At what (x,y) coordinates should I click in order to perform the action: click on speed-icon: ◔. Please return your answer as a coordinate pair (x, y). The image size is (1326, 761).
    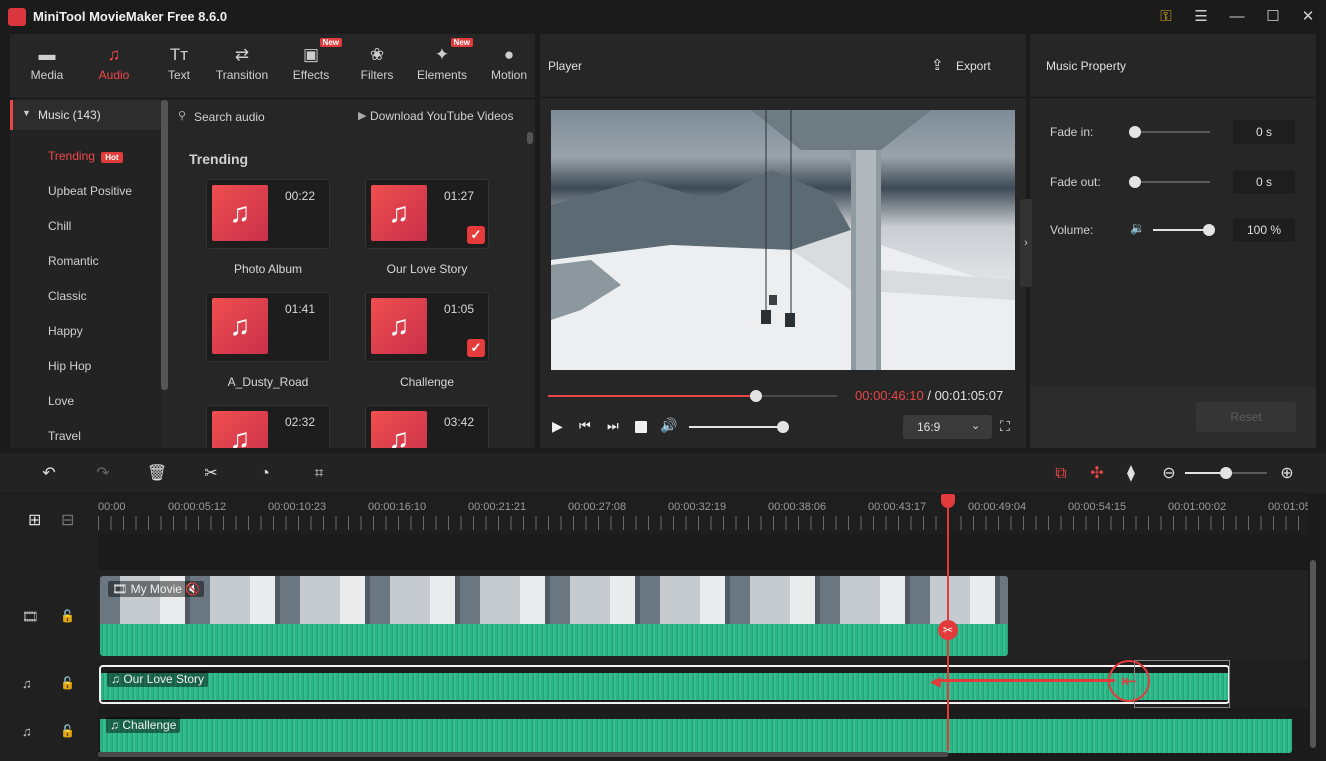
    Looking at the image, I should click on (265, 474).